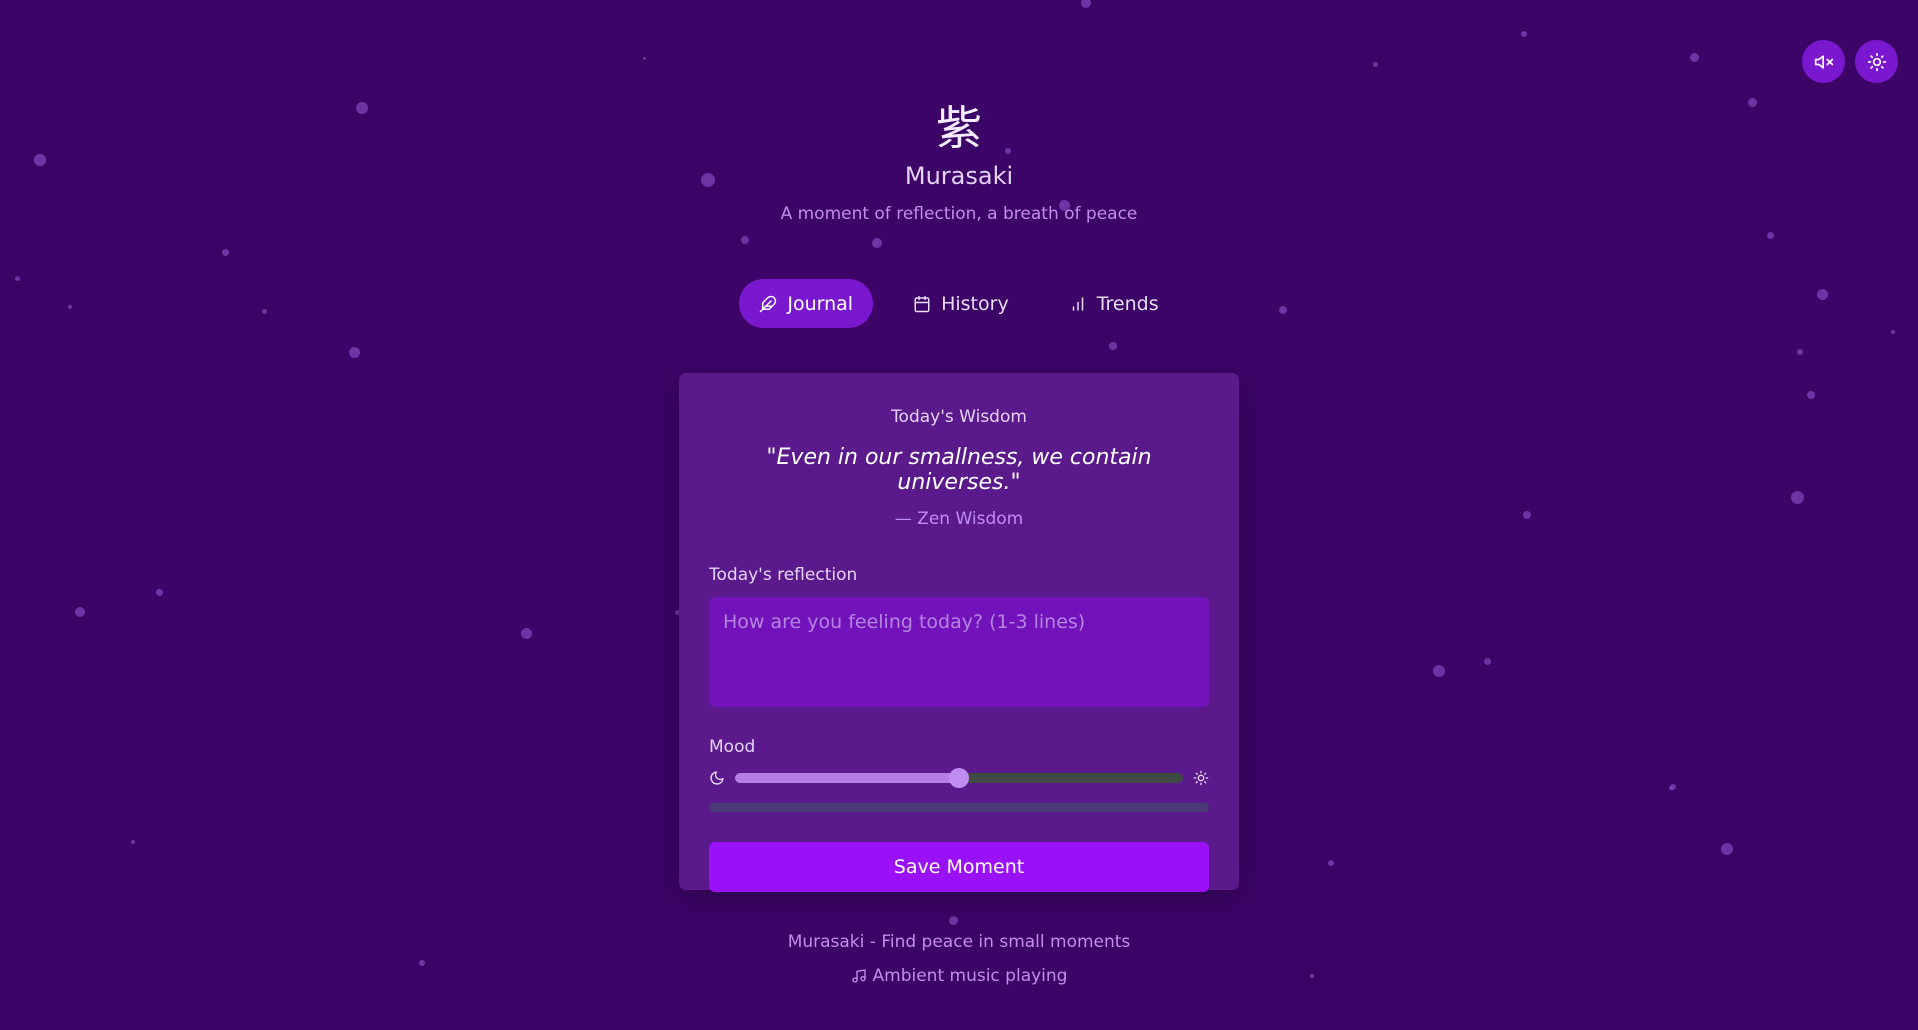 The image size is (1918, 1030). What do you see at coordinates (1850, 61) in the screenshot?
I see `top-controls` at bounding box center [1850, 61].